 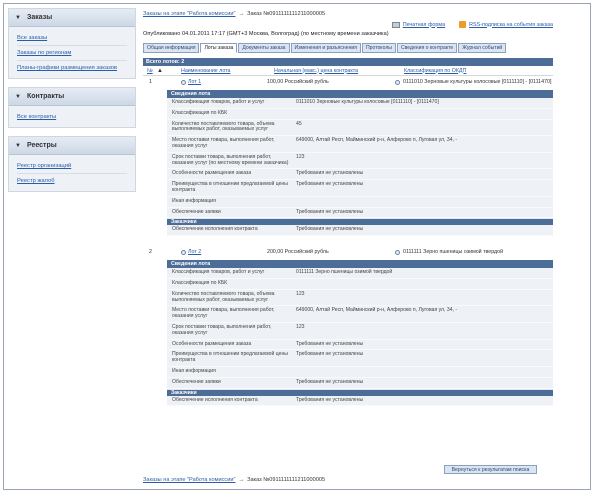 I want to click on lot-name-link: Лот 1, so click(x=194, y=82).